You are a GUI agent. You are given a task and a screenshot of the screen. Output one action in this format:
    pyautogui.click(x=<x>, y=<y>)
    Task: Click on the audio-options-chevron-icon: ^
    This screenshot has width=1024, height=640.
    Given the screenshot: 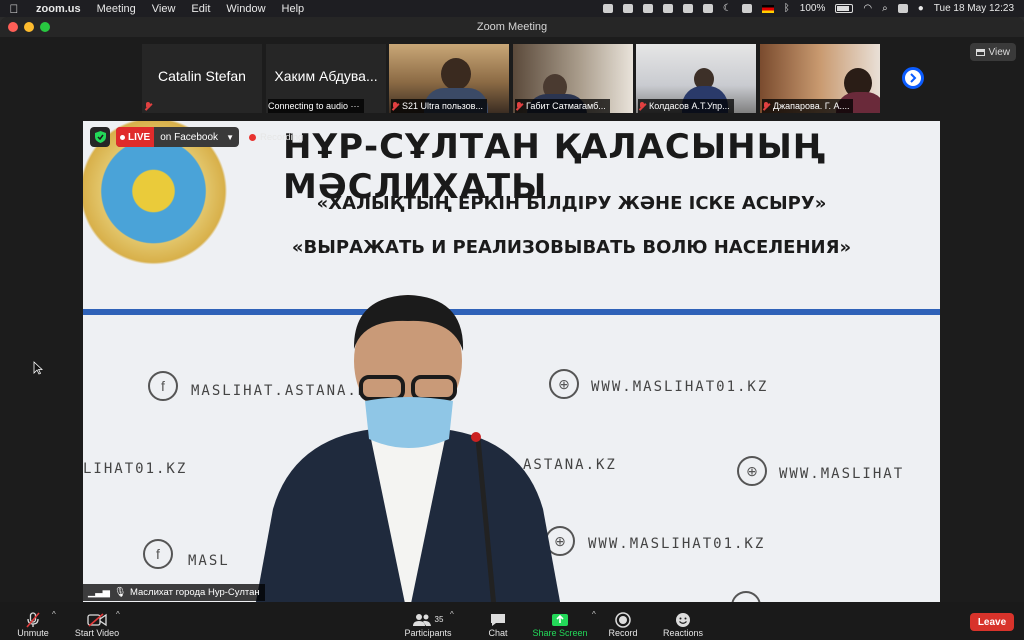 What is the action you would take?
    pyautogui.click(x=54, y=614)
    